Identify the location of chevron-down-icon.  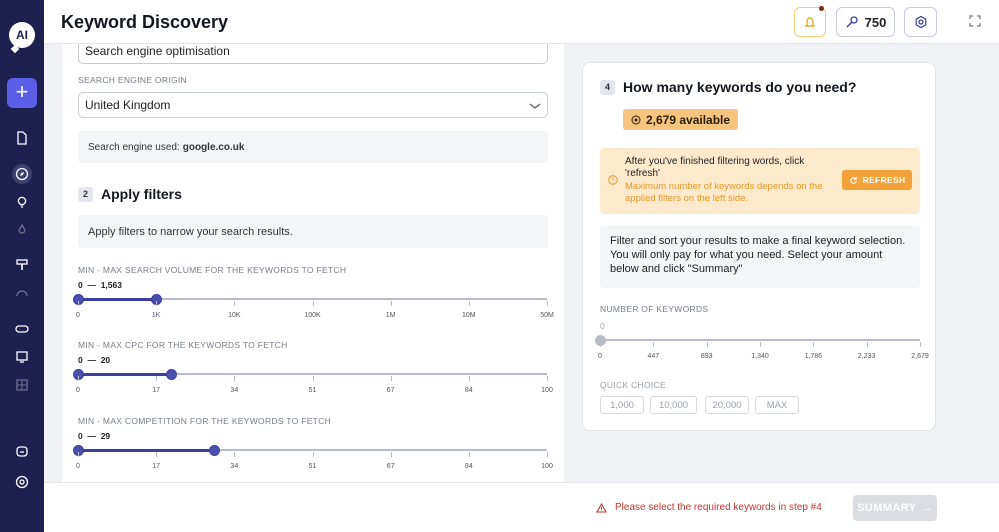
(535, 106).